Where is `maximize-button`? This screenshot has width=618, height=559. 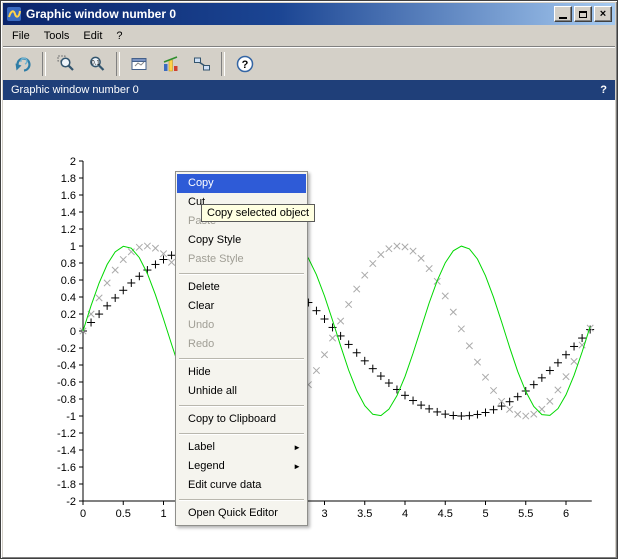
maximize-button is located at coordinates (583, 14).